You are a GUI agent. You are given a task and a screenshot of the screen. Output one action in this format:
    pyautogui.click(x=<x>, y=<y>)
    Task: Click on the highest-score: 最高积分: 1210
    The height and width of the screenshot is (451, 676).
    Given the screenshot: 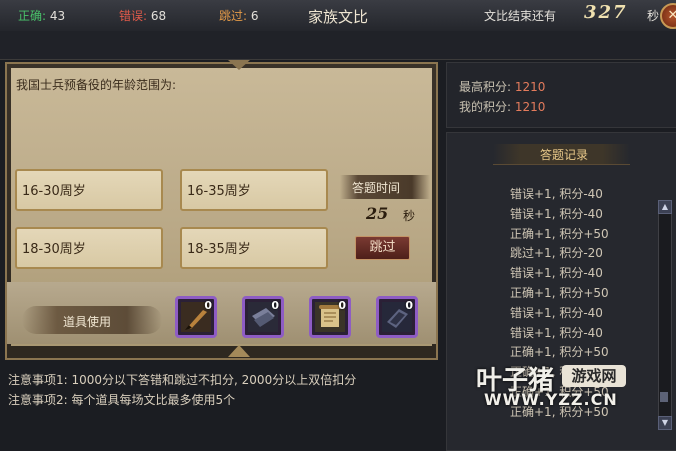 What is the action you would take?
    pyautogui.click(x=502, y=86)
    